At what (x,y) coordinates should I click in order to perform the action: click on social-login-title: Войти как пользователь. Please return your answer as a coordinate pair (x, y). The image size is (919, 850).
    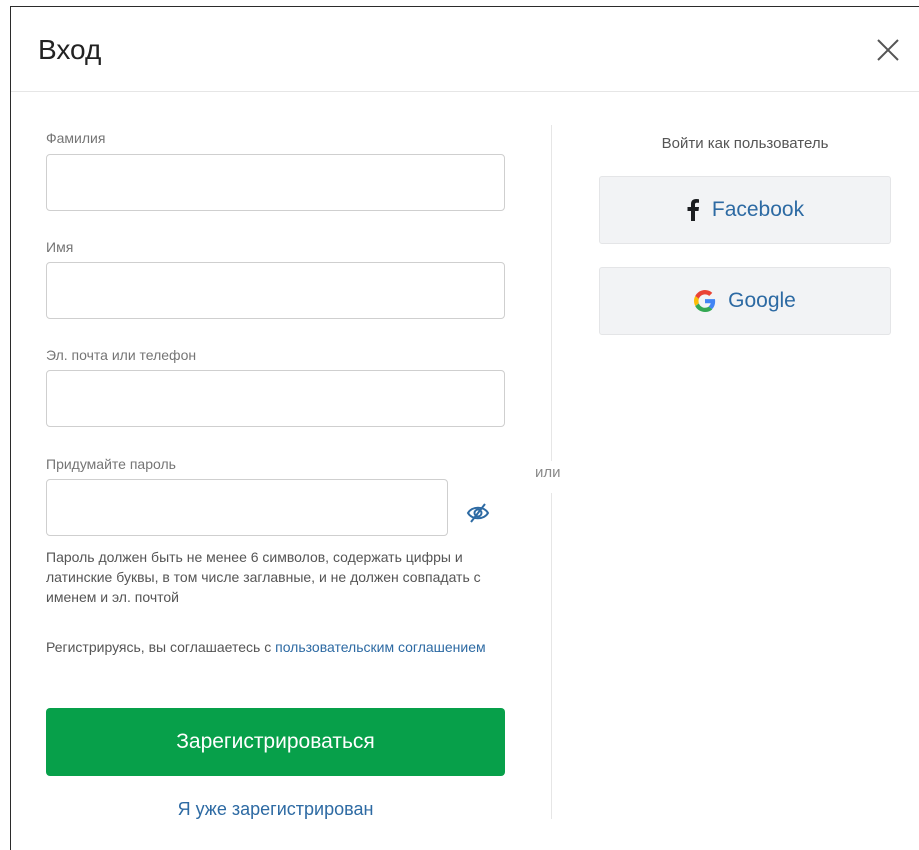
    Looking at the image, I should click on (745, 143).